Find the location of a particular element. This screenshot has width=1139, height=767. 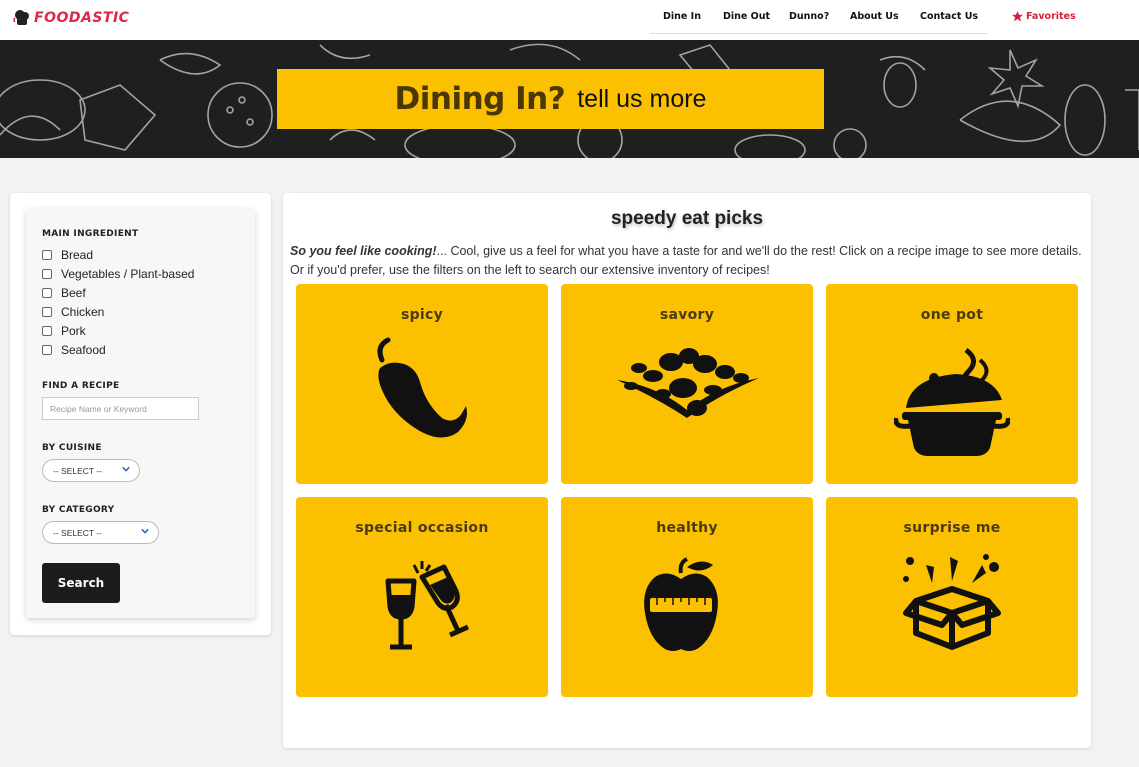

category-heading: BY CATEGORY is located at coordinates (78, 510).